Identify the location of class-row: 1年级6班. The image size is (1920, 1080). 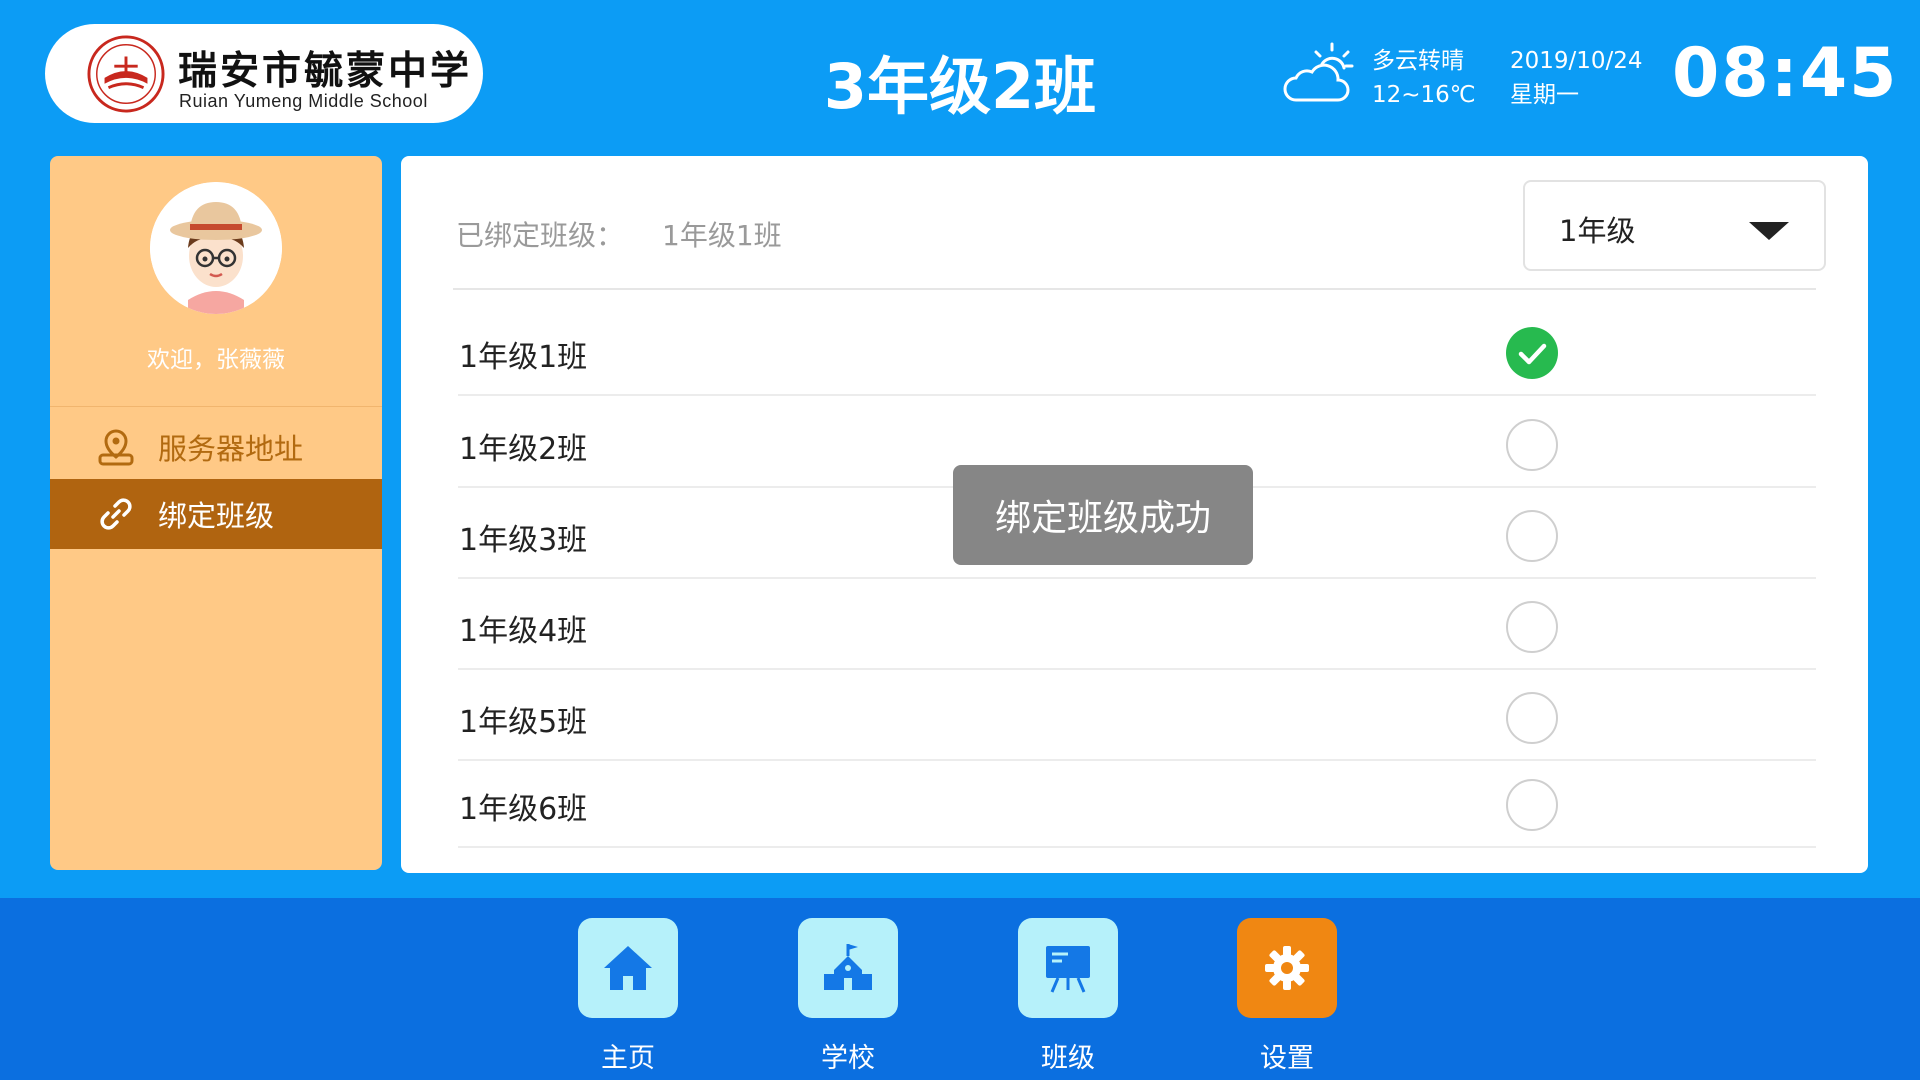
(1137, 804).